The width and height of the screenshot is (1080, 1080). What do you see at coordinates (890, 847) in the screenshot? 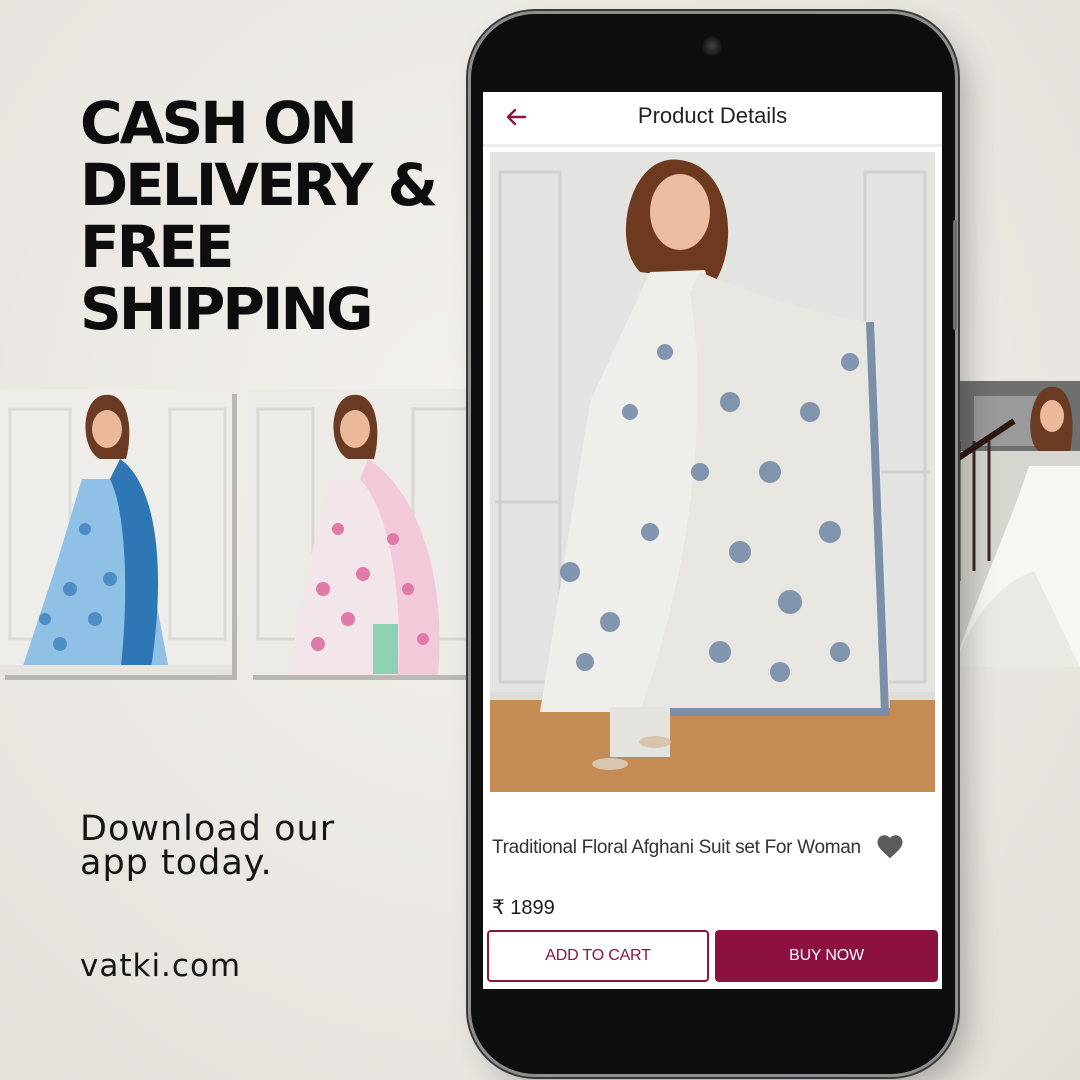
I see `heart-icon` at bounding box center [890, 847].